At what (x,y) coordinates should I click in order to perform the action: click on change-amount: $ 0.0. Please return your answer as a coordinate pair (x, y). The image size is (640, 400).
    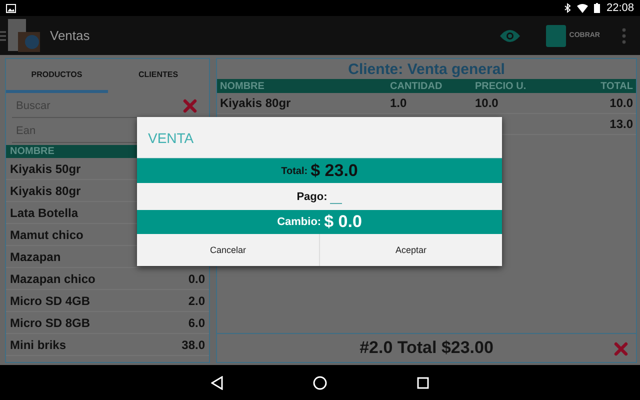
    Looking at the image, I should click on (343, 222).